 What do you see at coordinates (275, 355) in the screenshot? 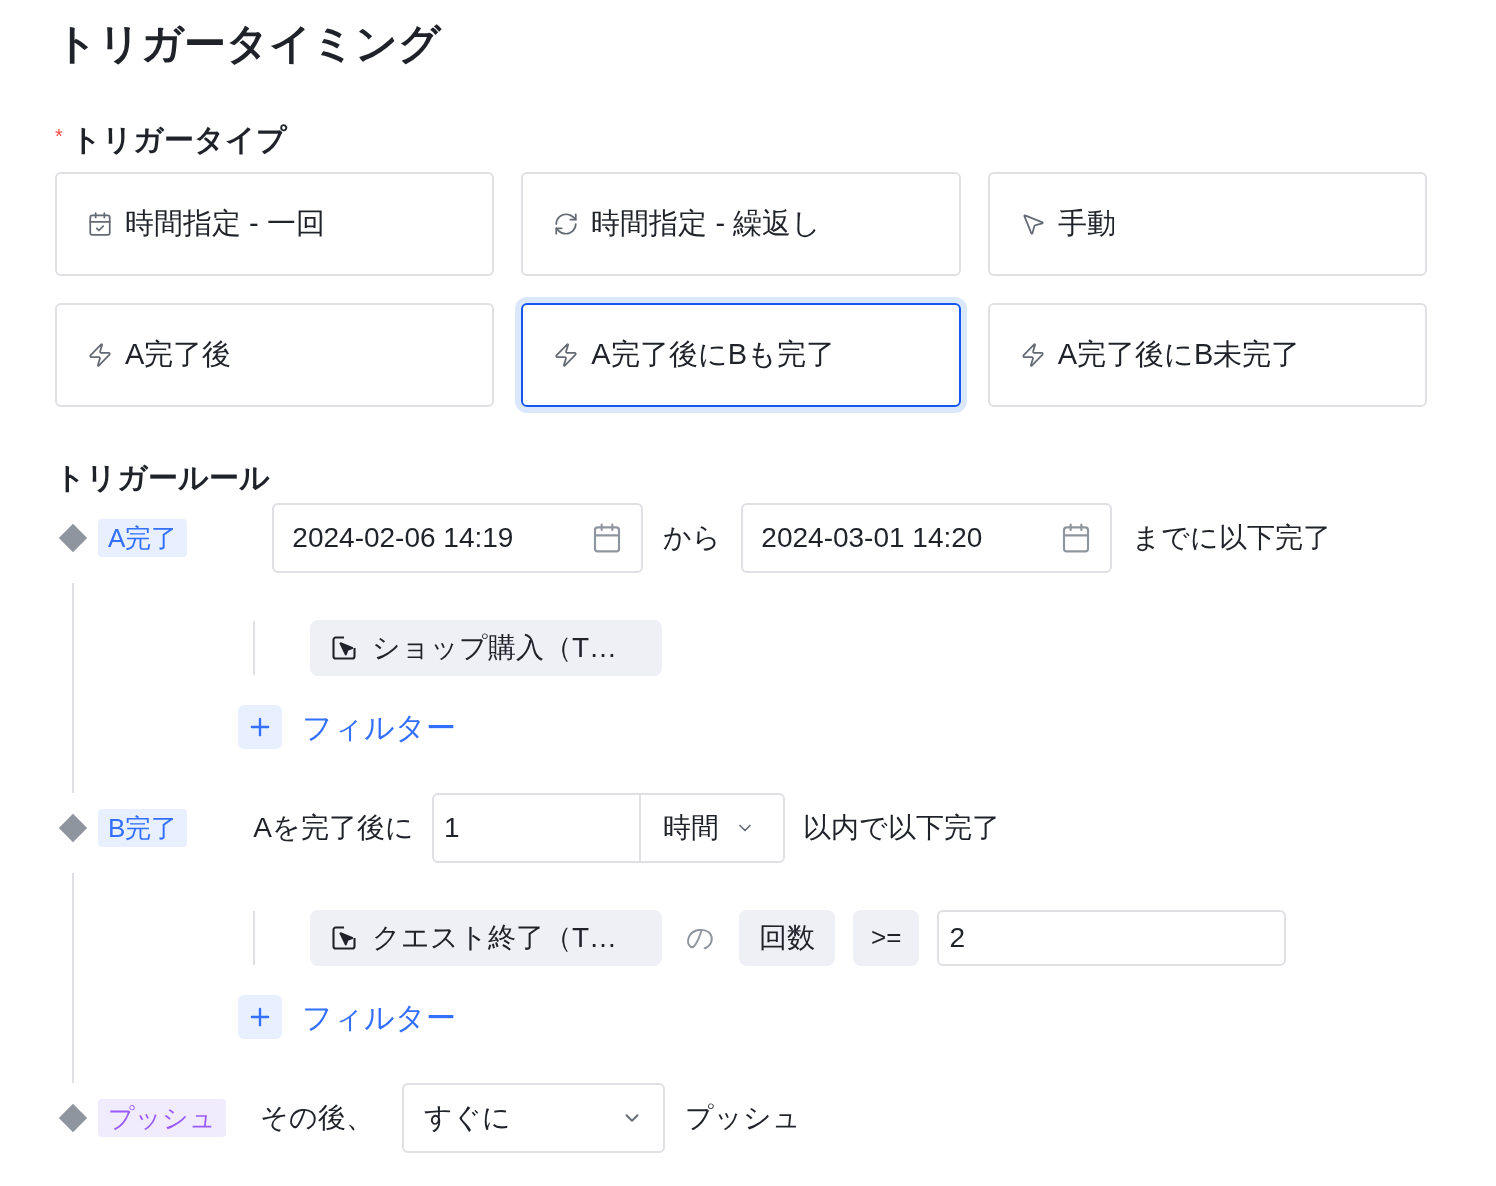
I see `trigger-type-card: A完了後` at bounding box center [275, 355].